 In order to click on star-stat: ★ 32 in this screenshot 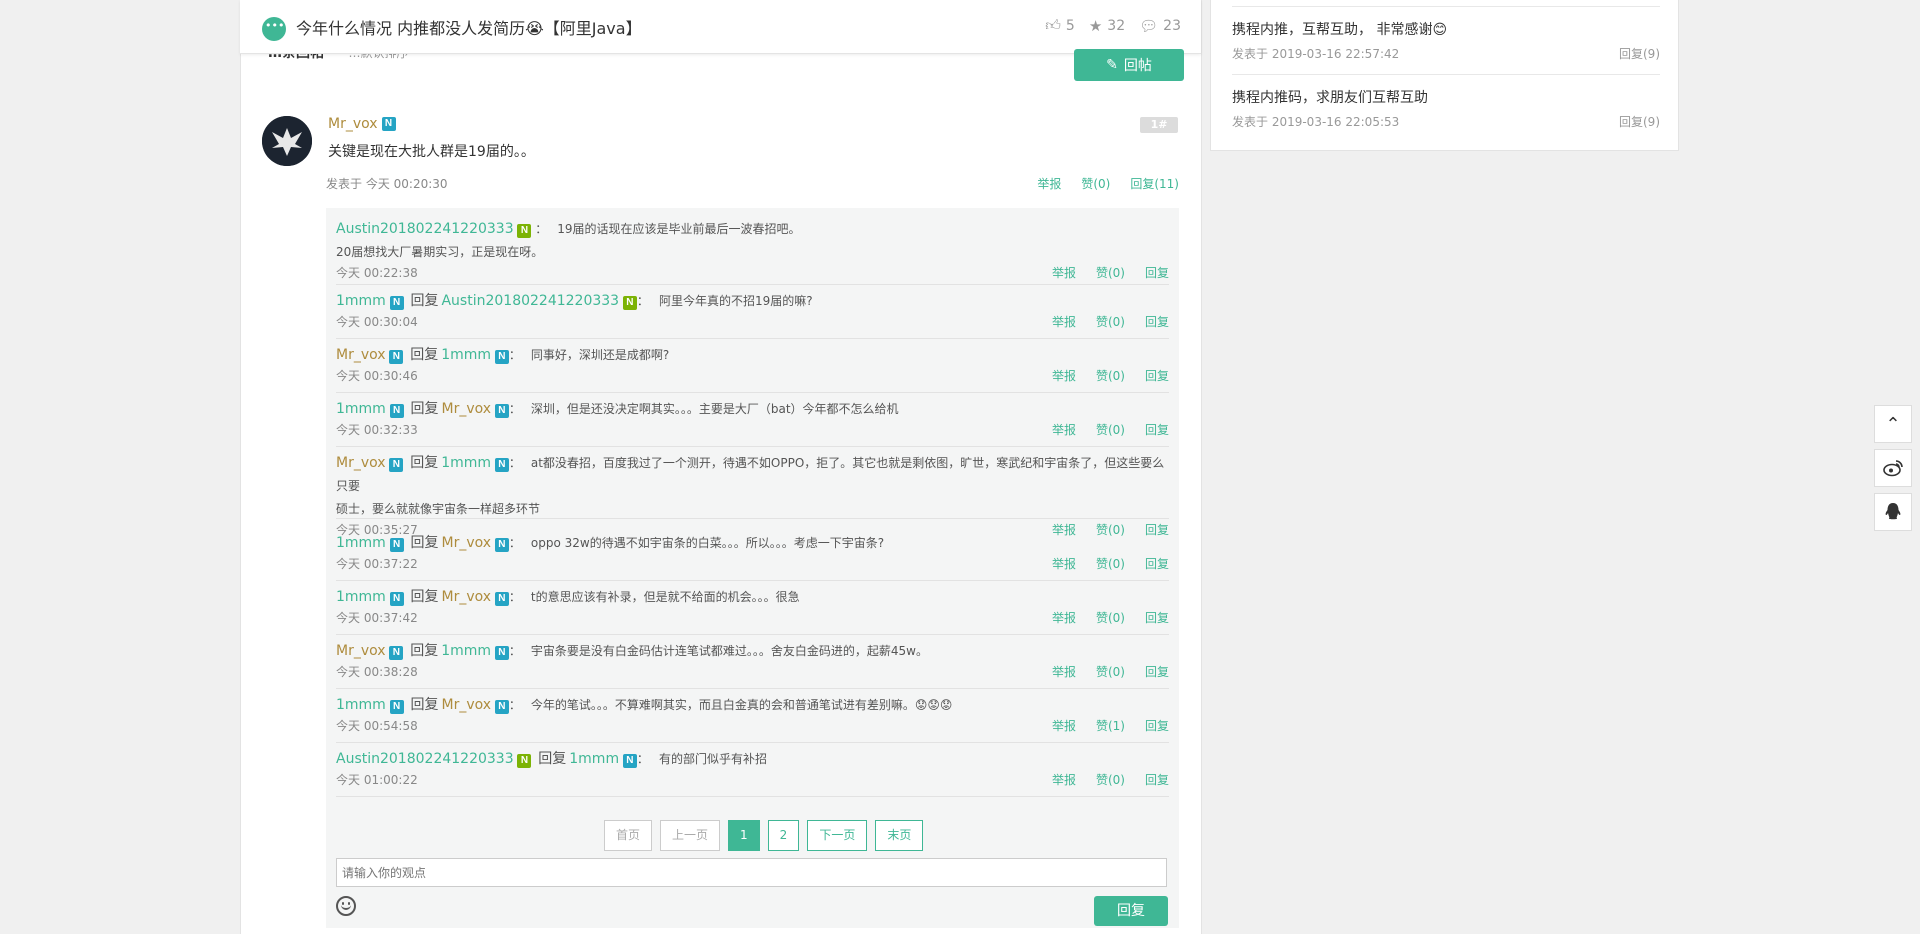, I will do `click(1107, 25)`.